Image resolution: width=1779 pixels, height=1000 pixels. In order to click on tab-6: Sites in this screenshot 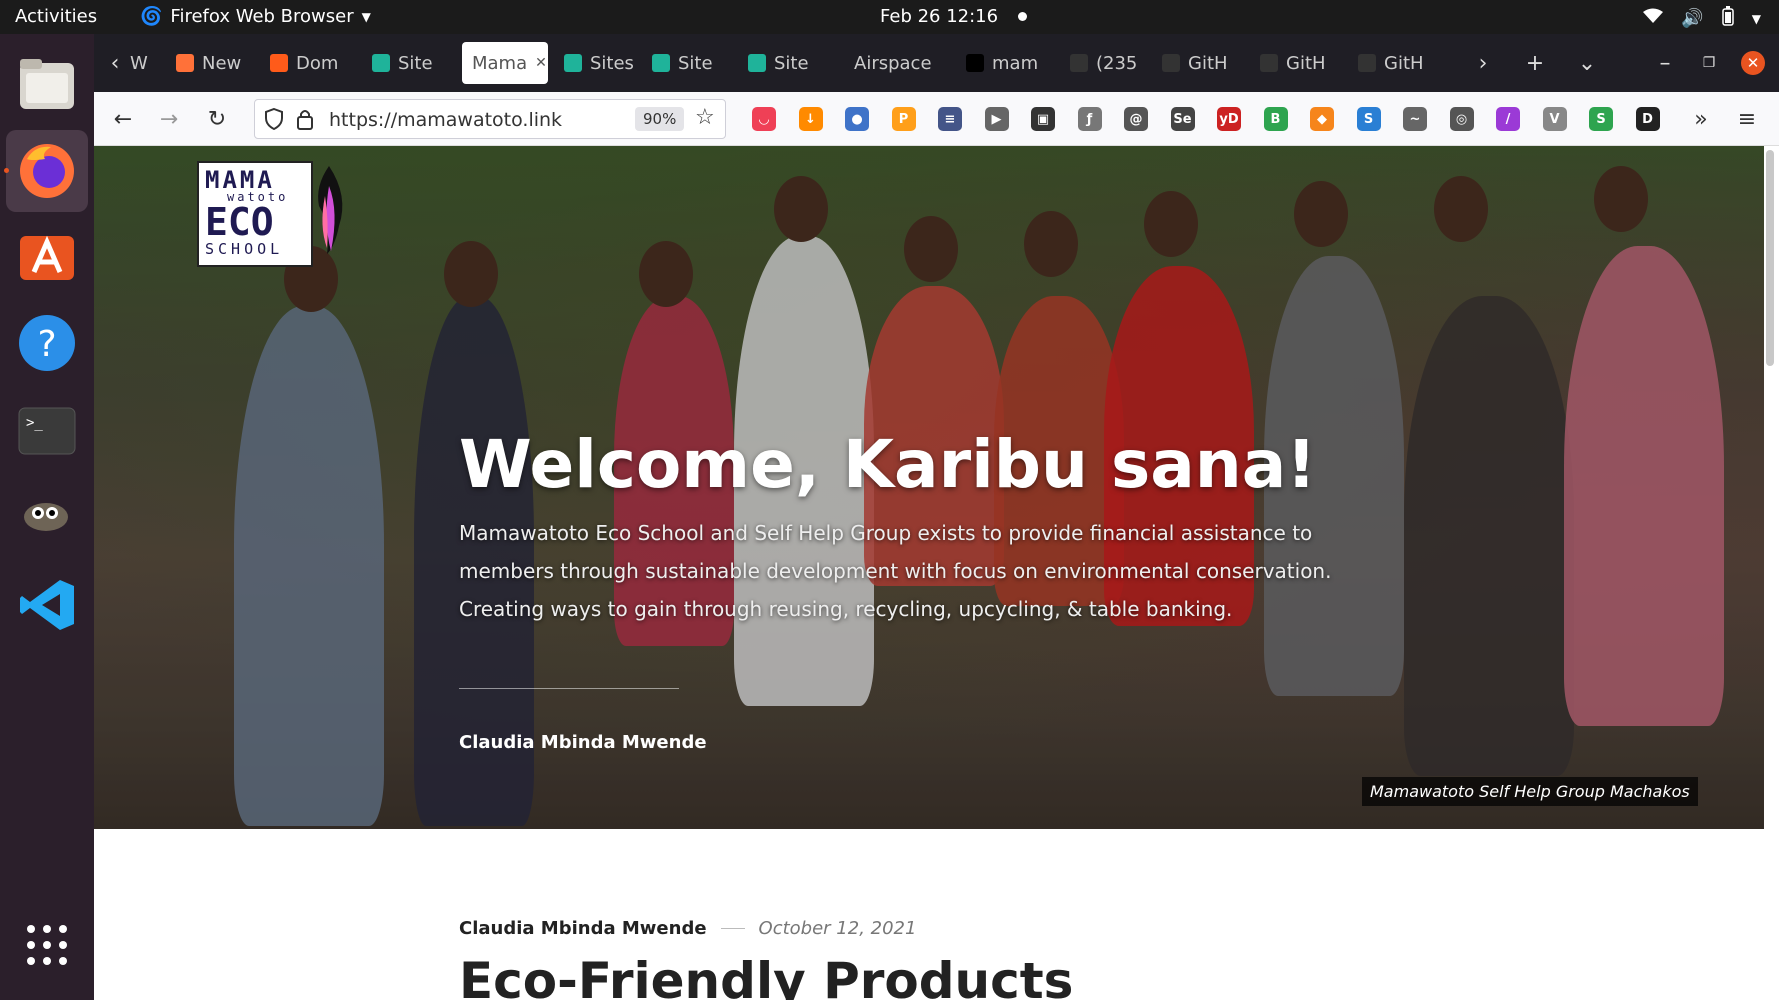, I will do `click(599, 63)`.